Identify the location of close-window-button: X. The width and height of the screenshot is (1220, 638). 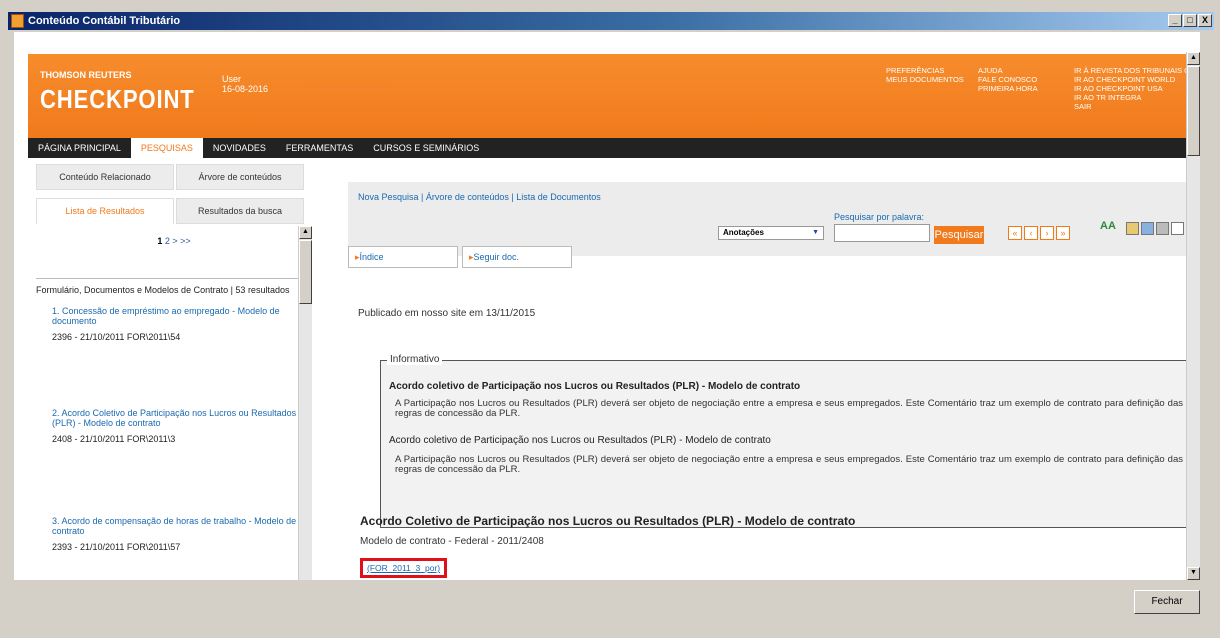
(1205, 20).